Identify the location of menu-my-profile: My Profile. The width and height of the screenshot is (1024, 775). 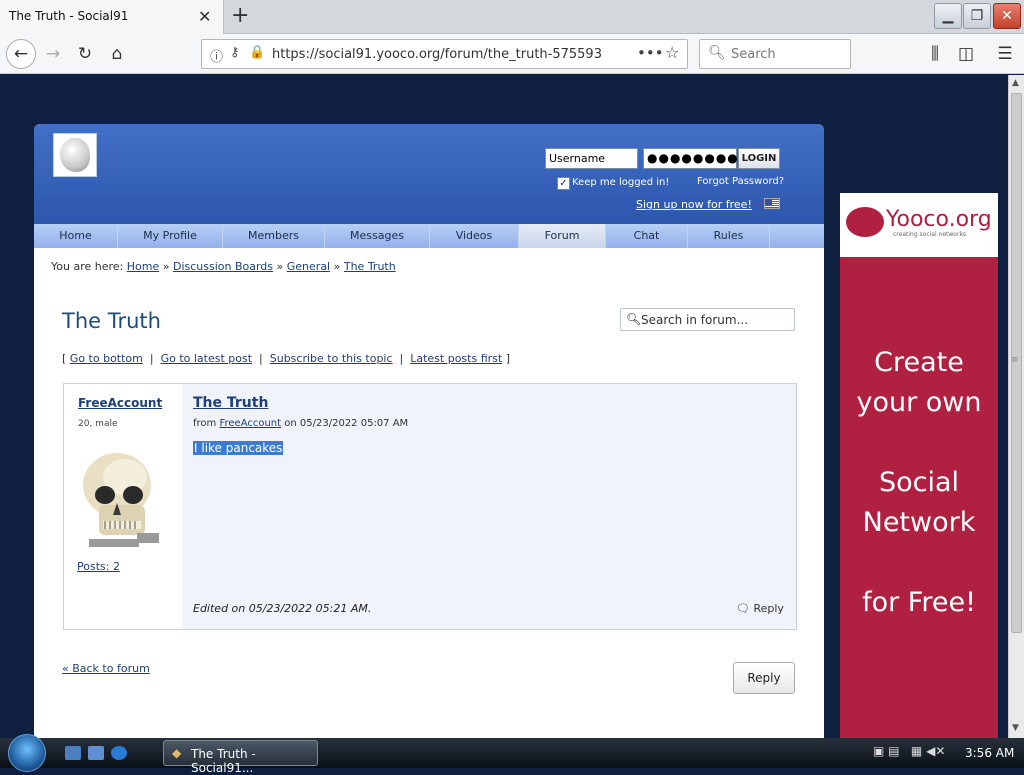
(170, 236).